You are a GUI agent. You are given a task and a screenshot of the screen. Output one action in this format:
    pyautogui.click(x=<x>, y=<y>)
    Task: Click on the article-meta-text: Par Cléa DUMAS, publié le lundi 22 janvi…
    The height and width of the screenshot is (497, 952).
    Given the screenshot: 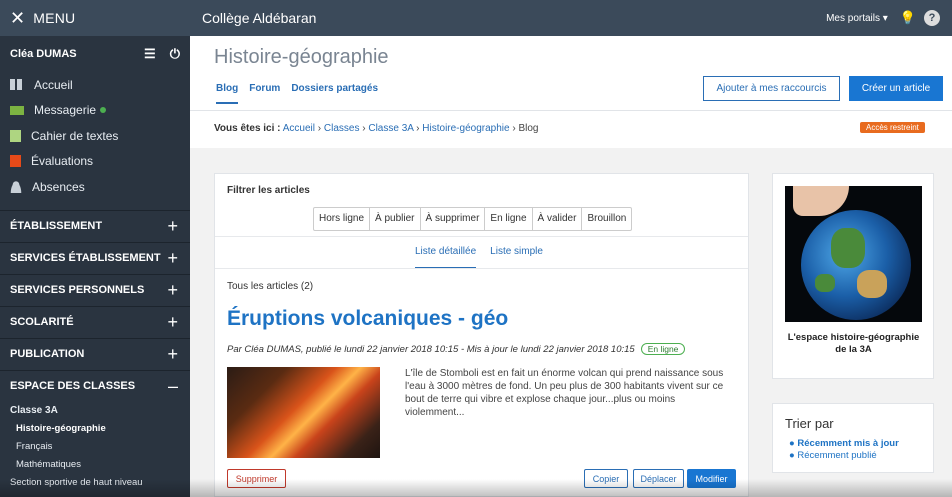 What is the action you would take?
    pyautogui.click(x=431, y=349)
    